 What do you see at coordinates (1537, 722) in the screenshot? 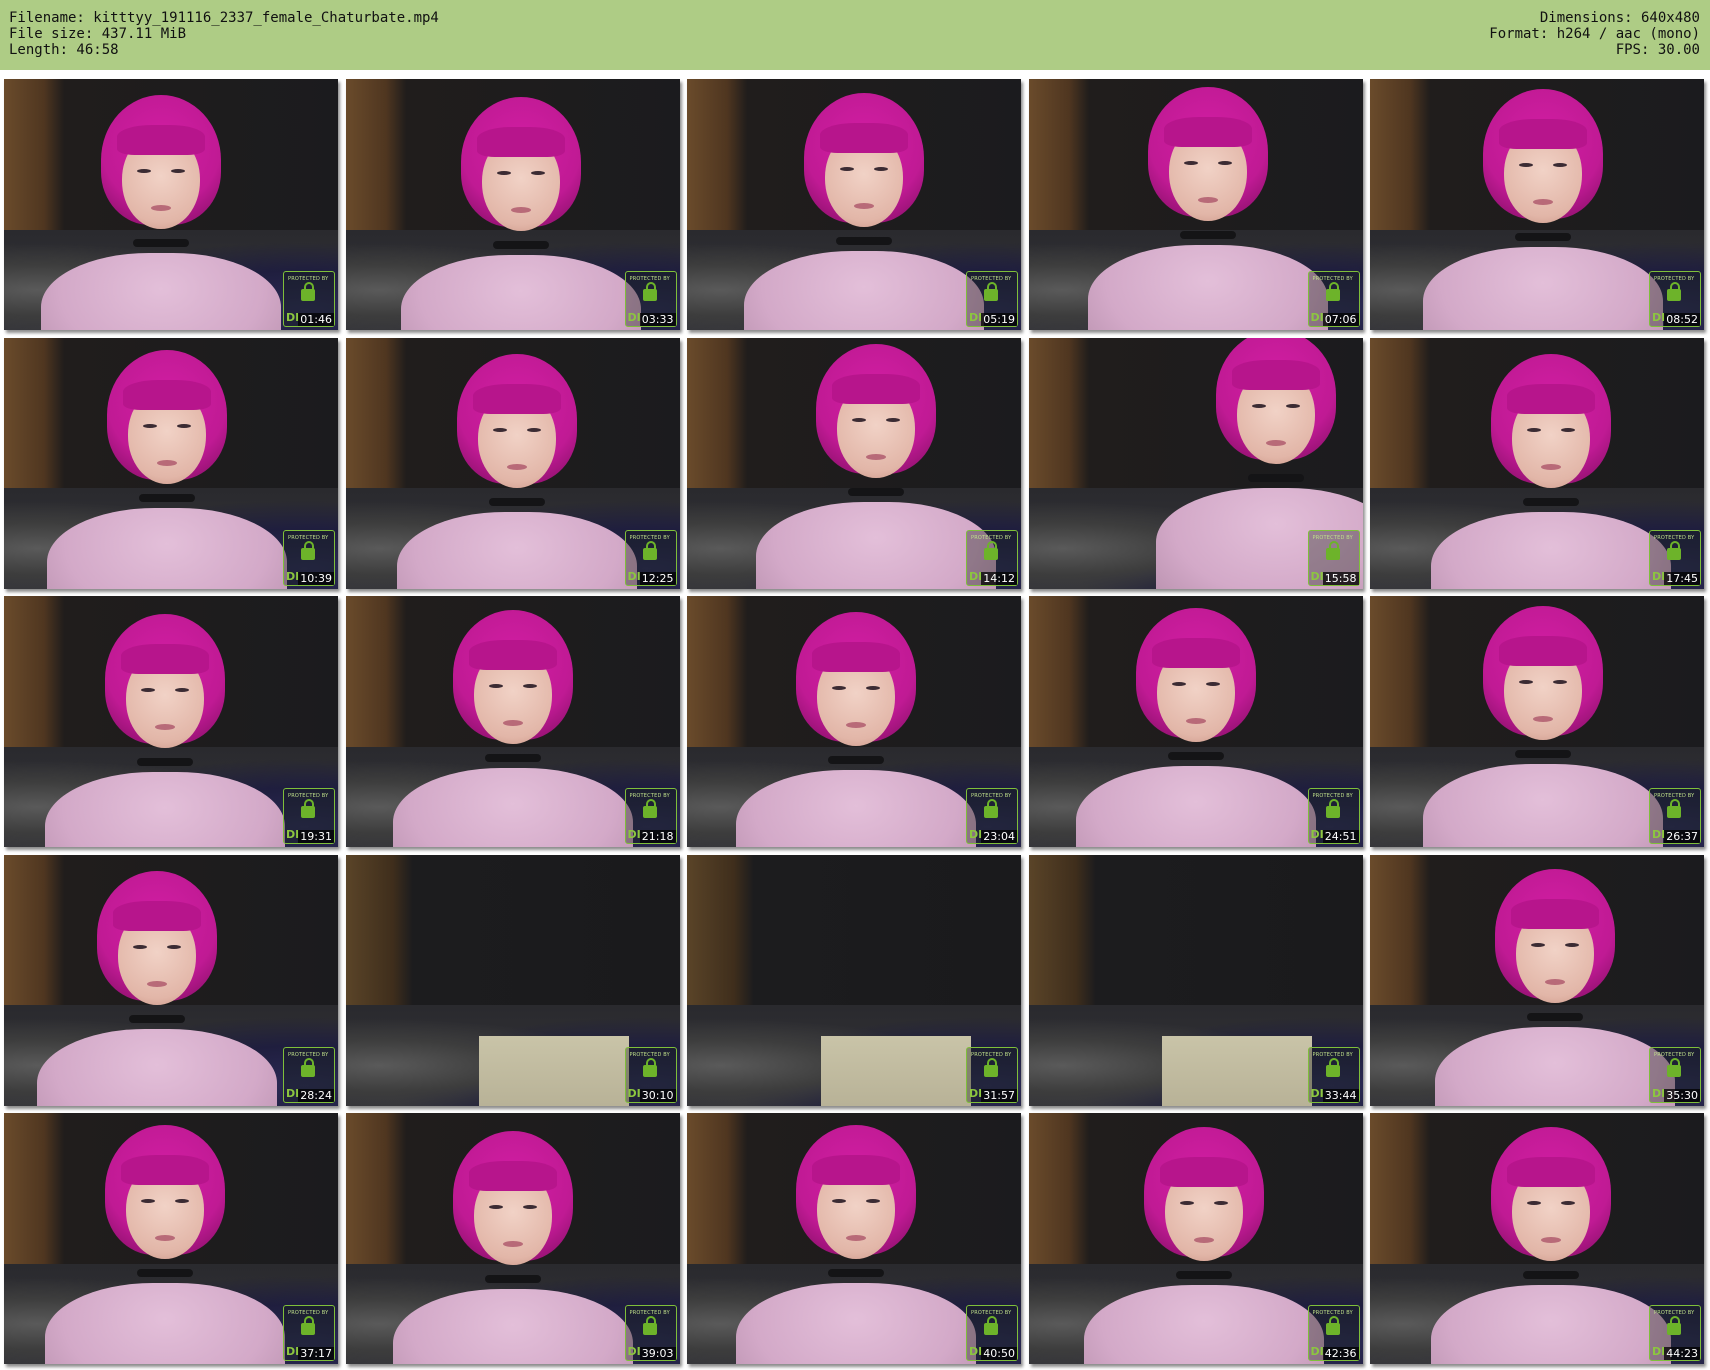
I see `video-thumbnail: PROTECTED BY DI 26:37` at bounding box center [1537, 722].